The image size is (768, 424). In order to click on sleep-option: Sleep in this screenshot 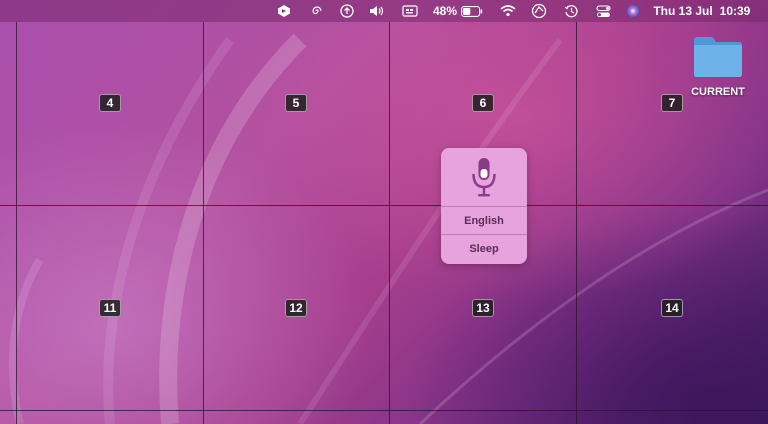, I will do `click(484, 249)`.